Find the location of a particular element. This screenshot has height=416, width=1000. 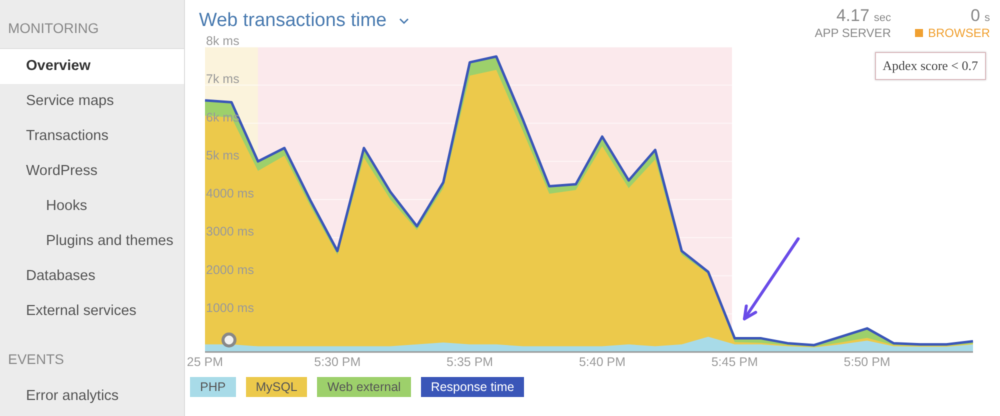

y-tick-label: 2000 ms is located at coordinates (230, 269).